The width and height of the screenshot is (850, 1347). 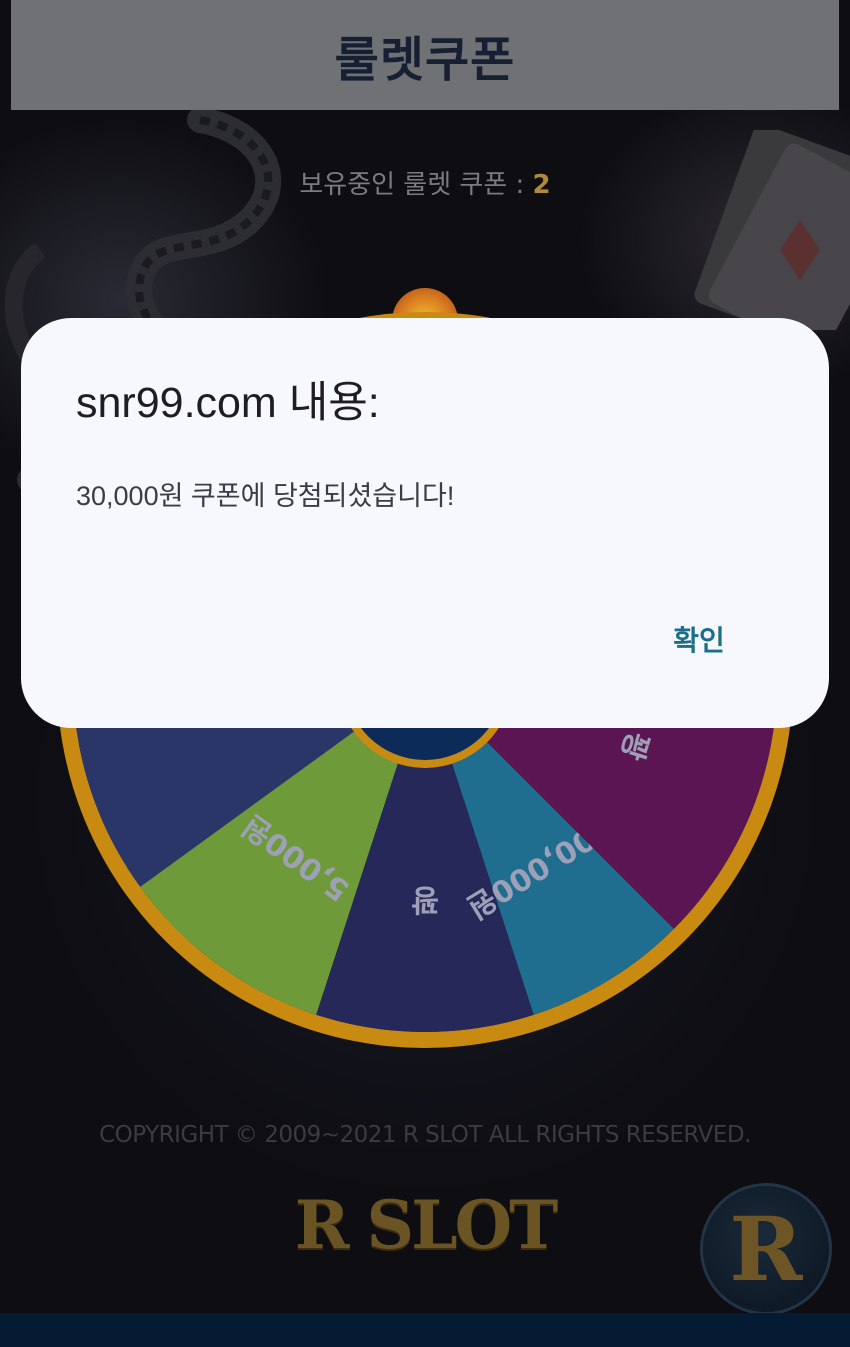 What do you see at coordinates (228, 403) in the screenshot?
I see `dialog-title: snr99.com 내용:` at bounding box center [228, 403].